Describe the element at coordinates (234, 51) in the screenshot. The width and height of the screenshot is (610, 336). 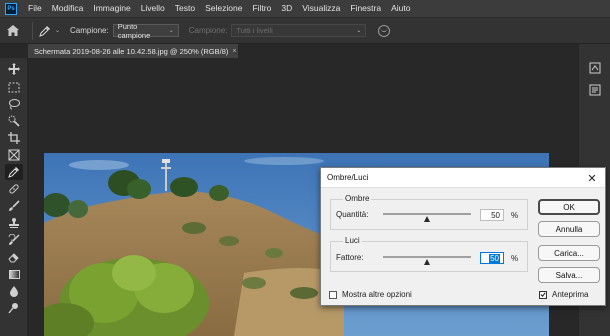
I see `close-tab-icon: ×` at that location.